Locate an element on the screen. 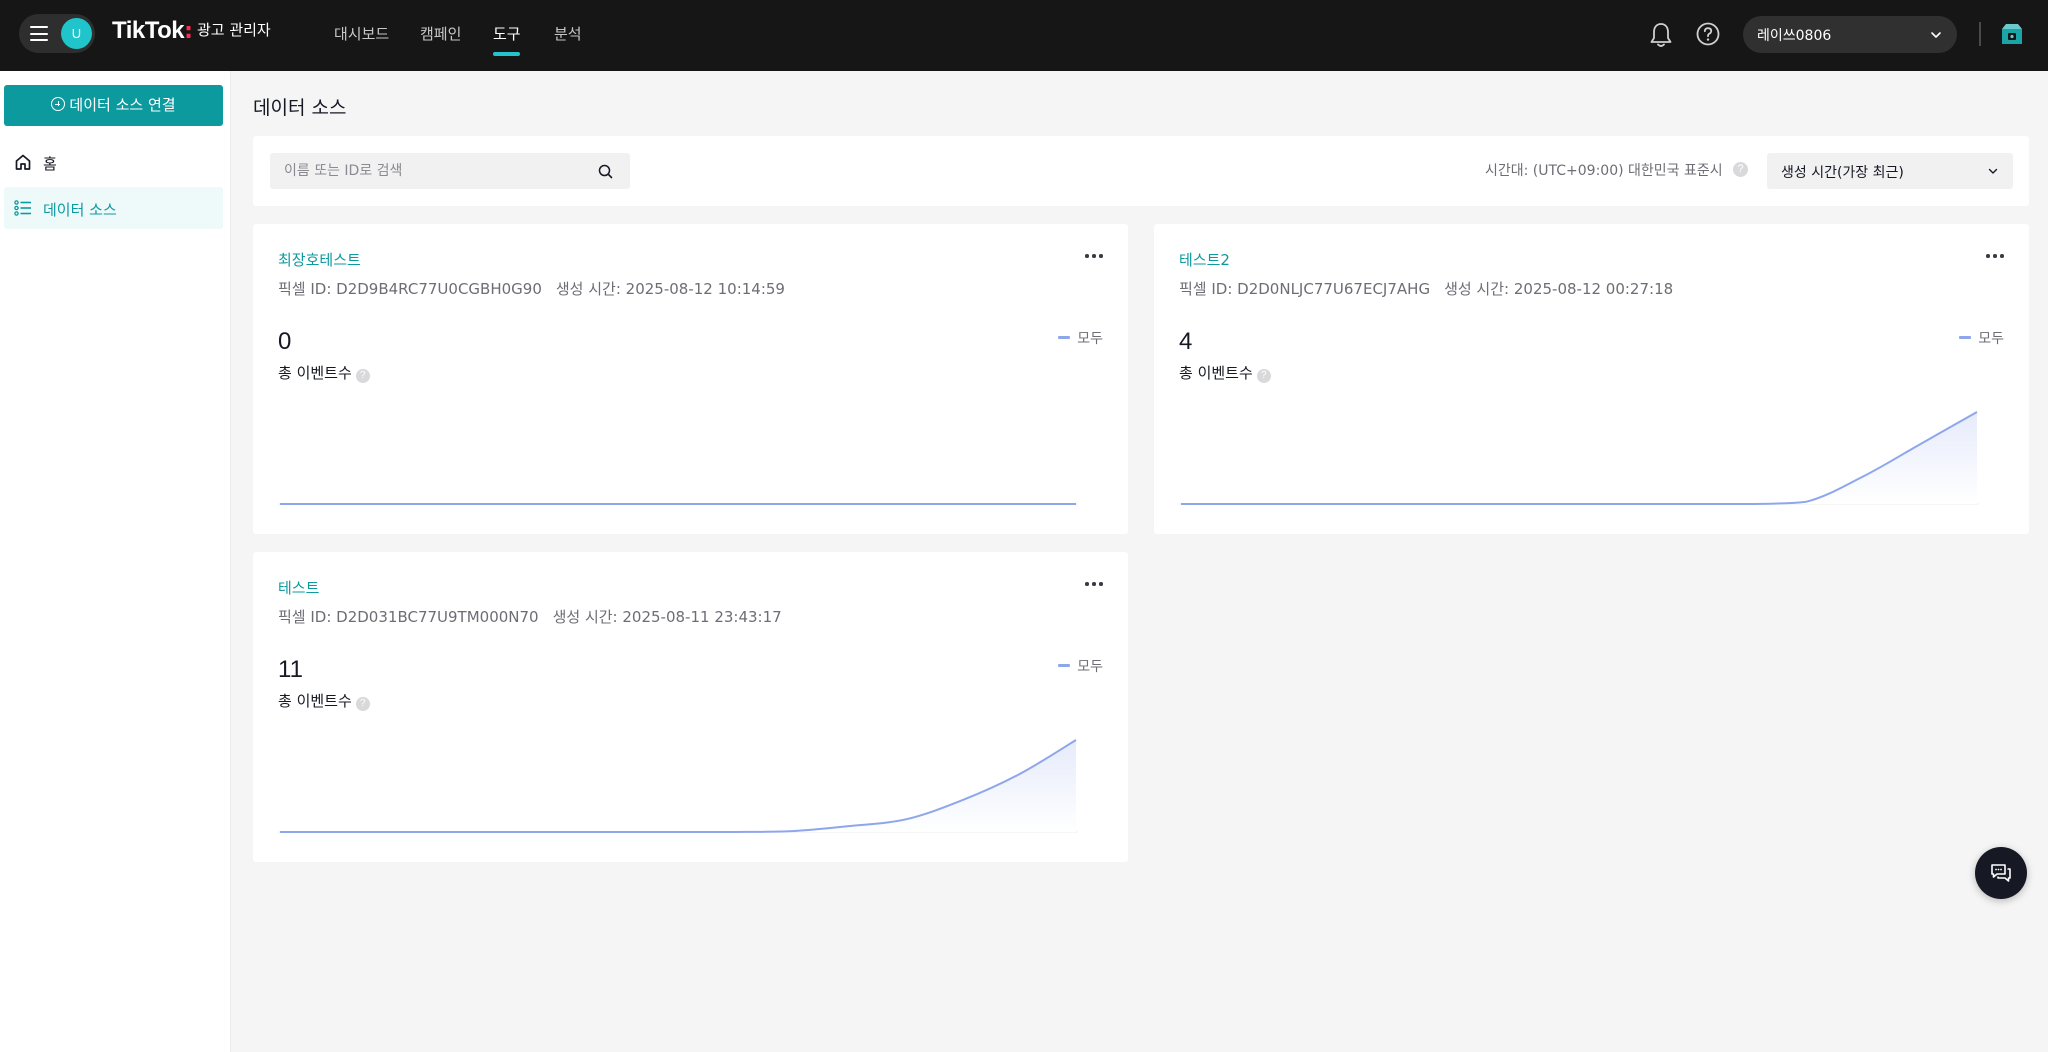 The image size is (2048, 1052). store-icon is located at coordinates (2012, 34).